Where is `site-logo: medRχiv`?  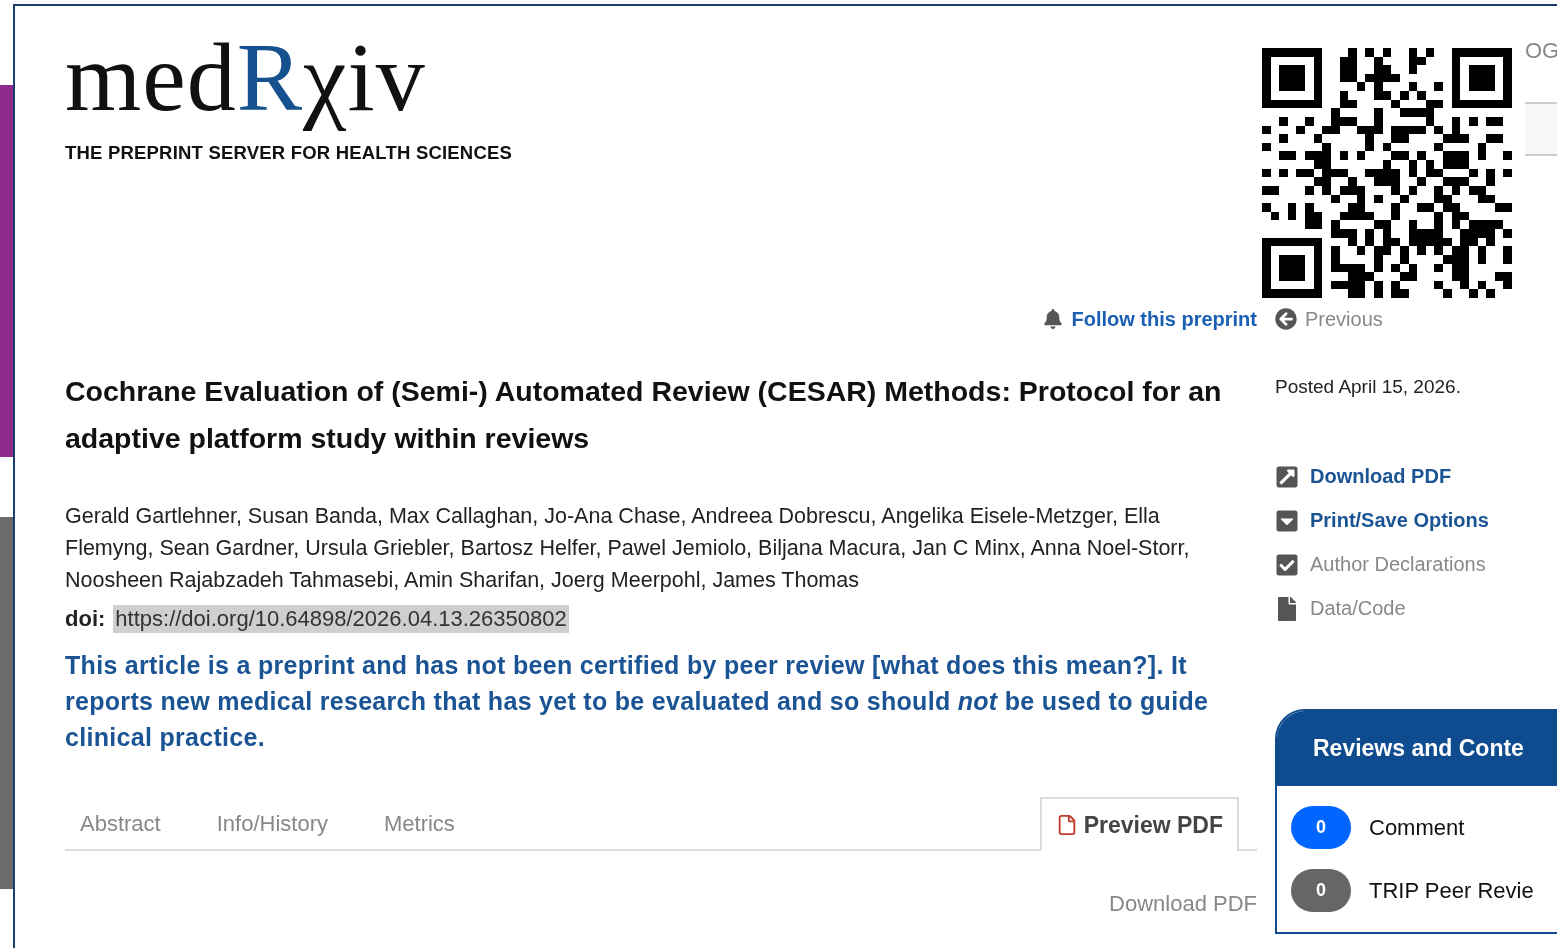 site-logo: medRχiv is located at coordinates (245, 77).